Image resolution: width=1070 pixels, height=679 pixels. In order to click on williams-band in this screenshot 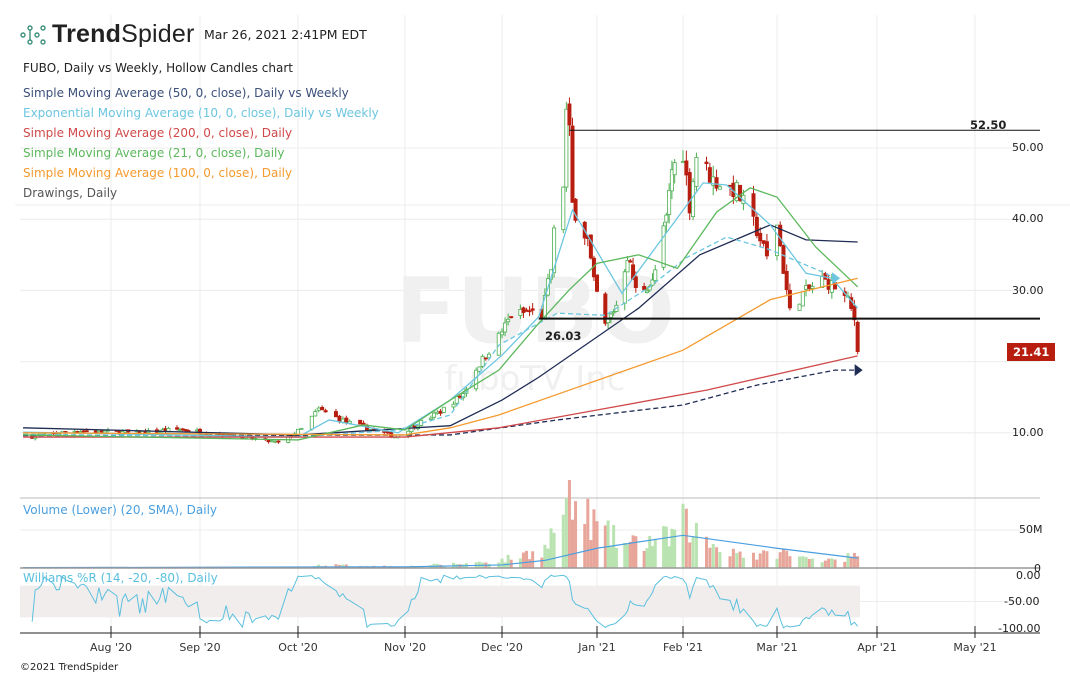, I will do `click(440, 601)`.